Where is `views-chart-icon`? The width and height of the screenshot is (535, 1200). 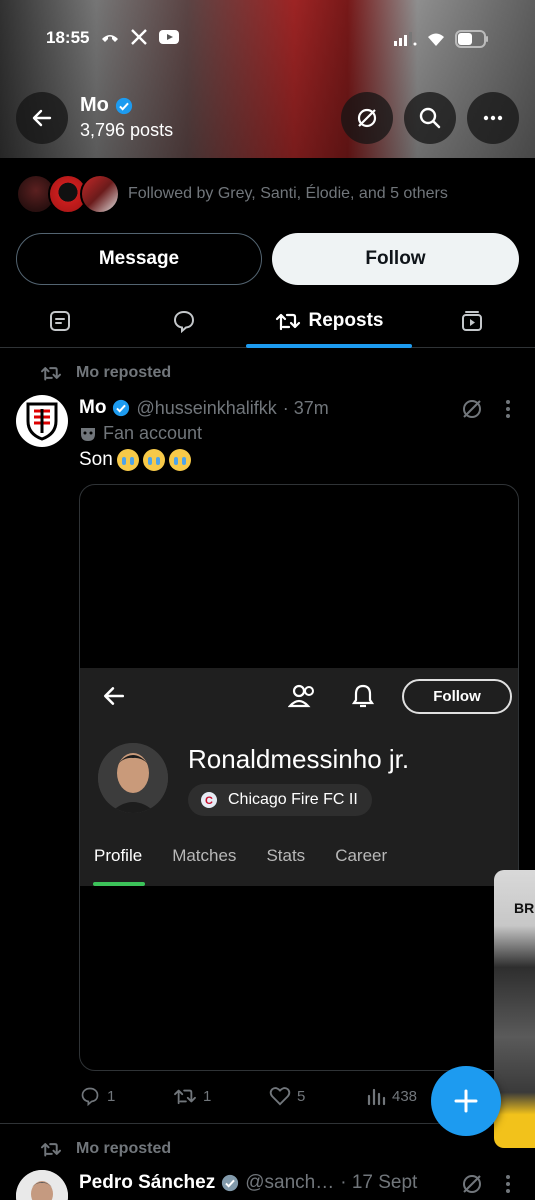 views-chart-icon is located at coordinates (376, 1097).